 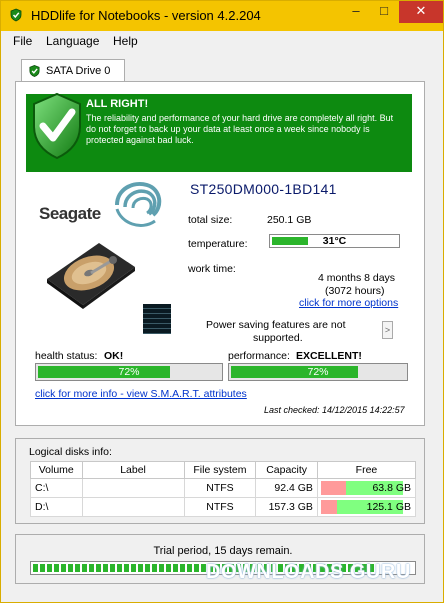 What do you see at coordinates (78, 71) in the screenshot?
I see `tab-label: SATA Drive 0` at bounding box center [78, 71].